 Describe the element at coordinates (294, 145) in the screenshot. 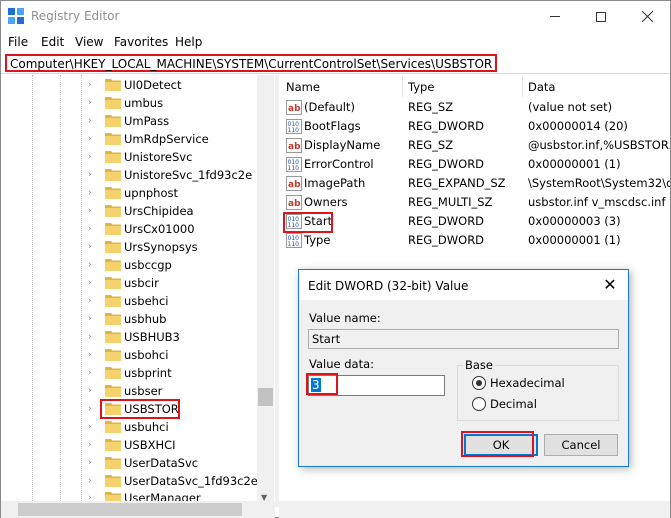

I see `string-value-icon: ab` at that location.